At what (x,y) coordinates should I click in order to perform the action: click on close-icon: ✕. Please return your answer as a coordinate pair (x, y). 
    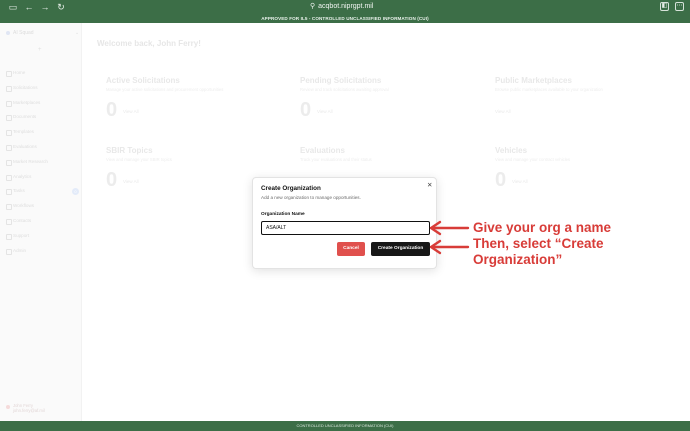
    Looking at the image, I should click on (429, 185).